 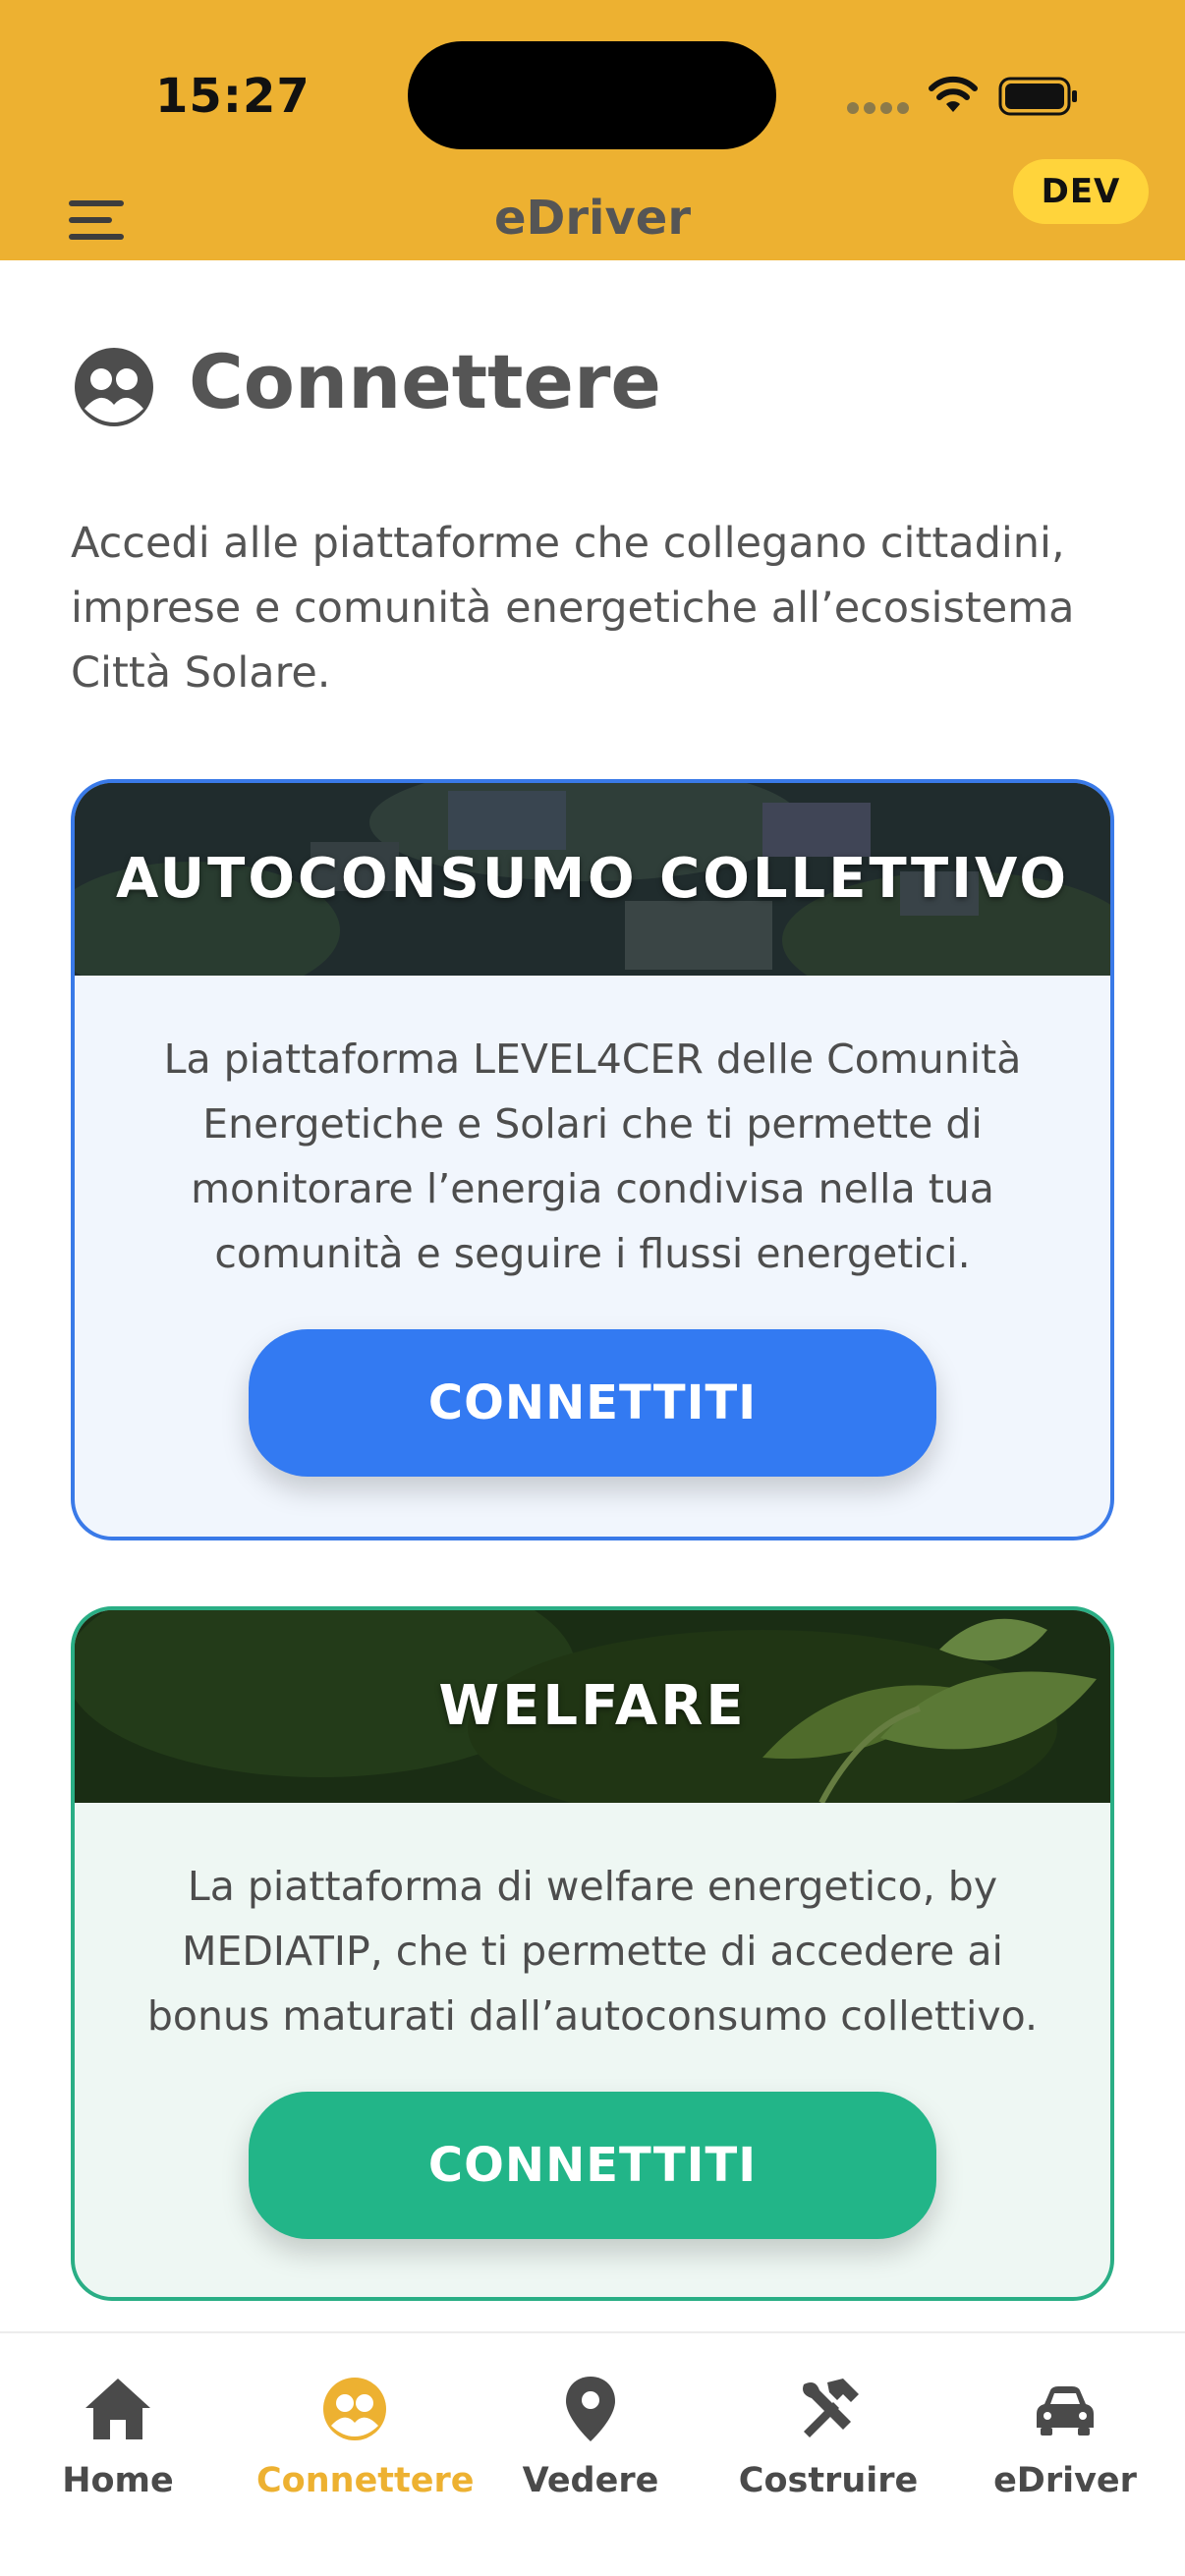 I want to click on connect-button-autoconsumo: CONNETTITI, so click(x=592, y=1403).